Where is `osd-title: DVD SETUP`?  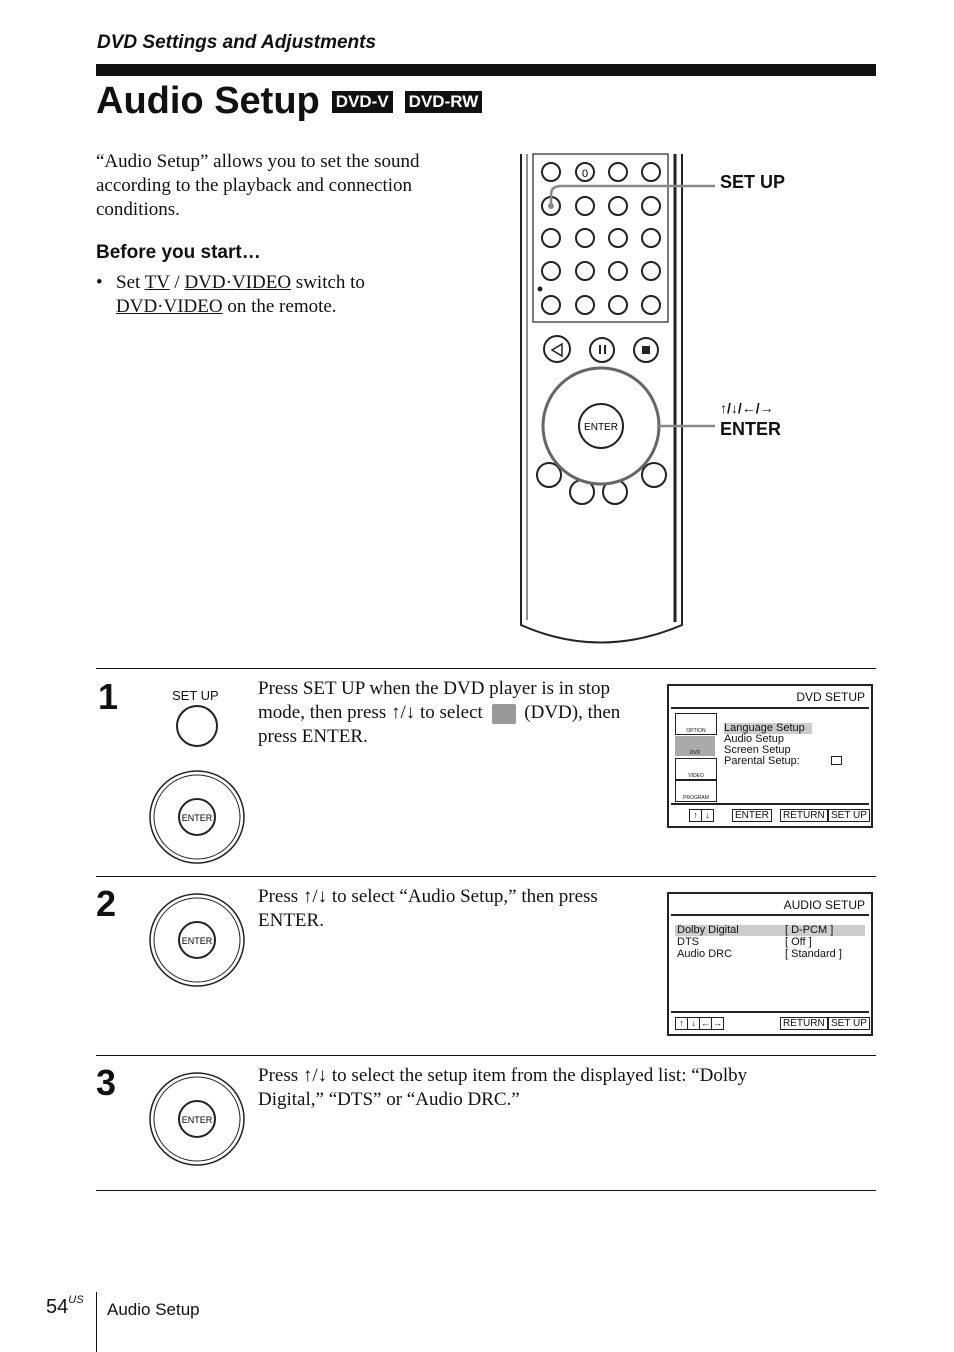
osd-title: DVD SETUP is located at coordinates (830, 697).